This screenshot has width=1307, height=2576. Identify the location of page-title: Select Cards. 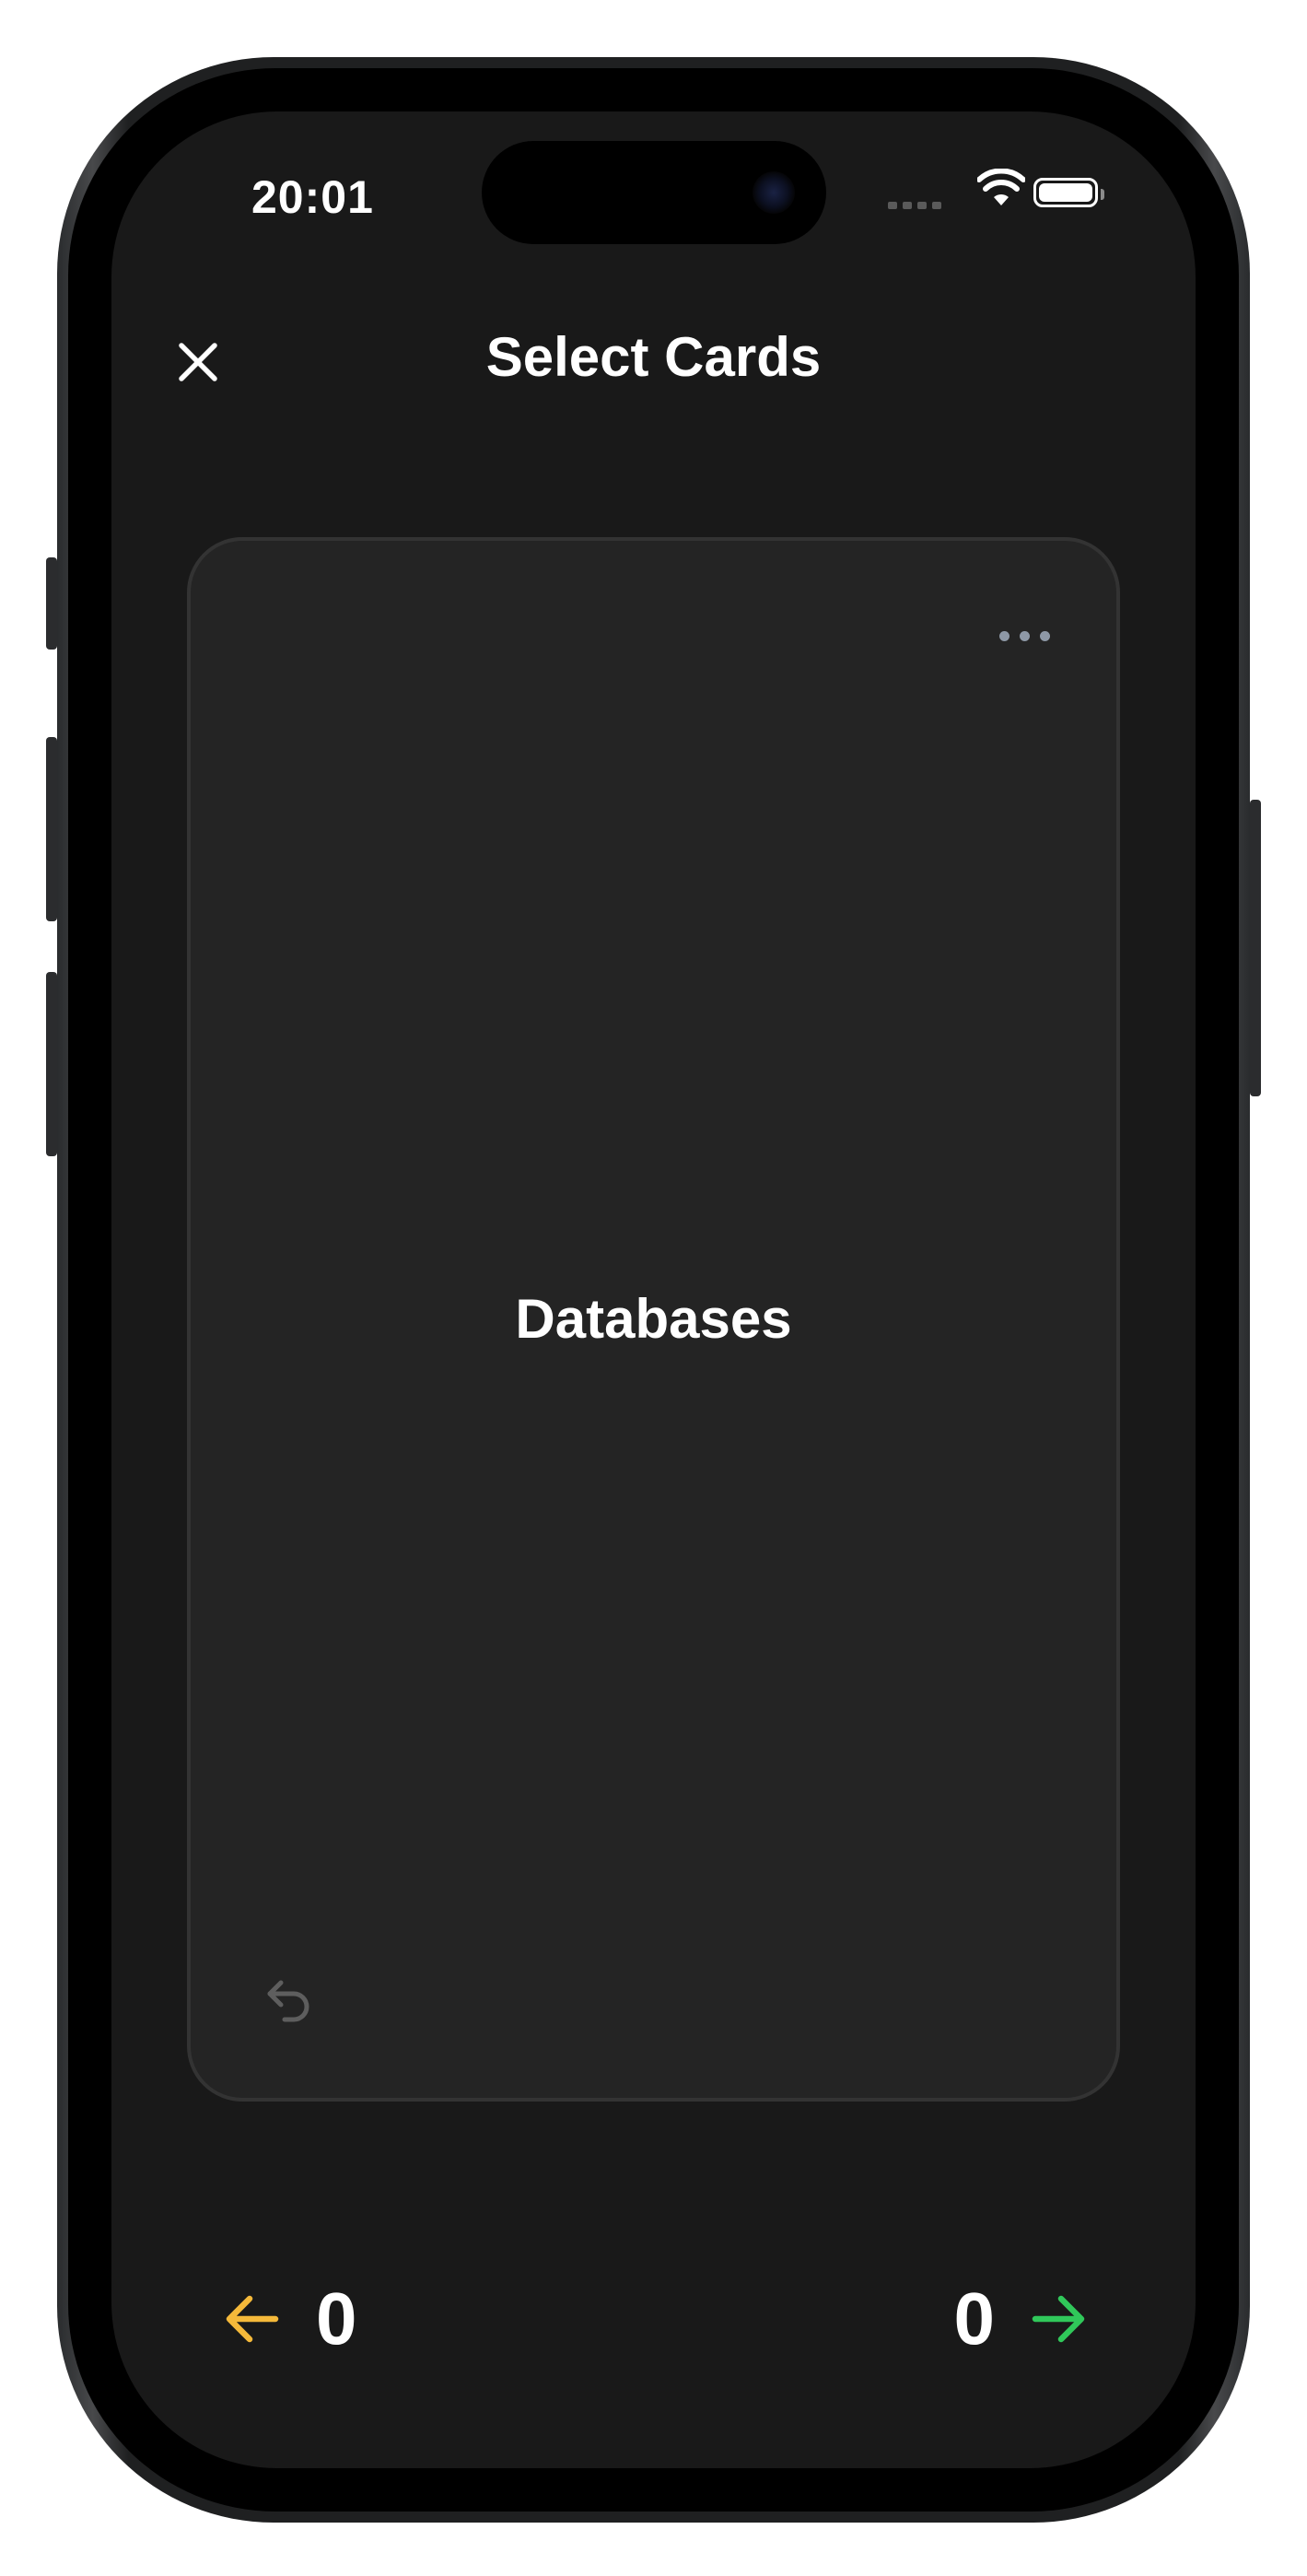
(653, 357).